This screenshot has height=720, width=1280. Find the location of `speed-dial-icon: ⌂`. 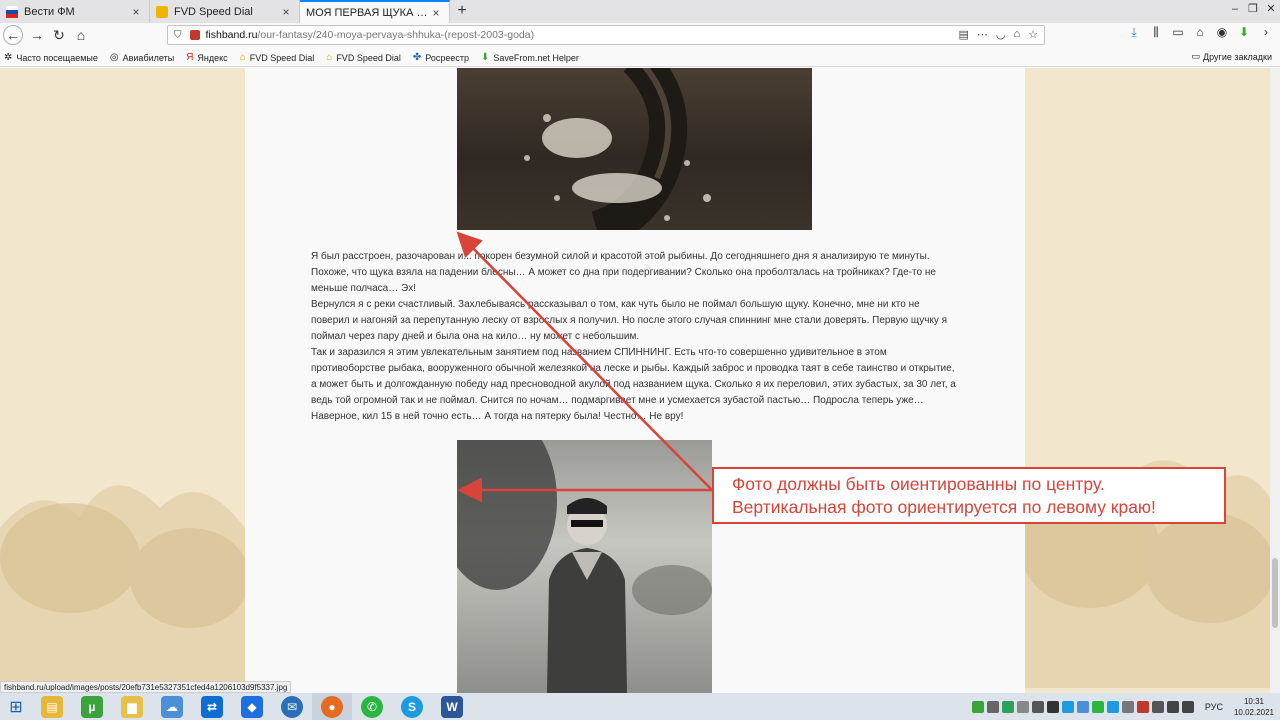

speed-dial-icon: ⌂ is located at coordinates (1200, 32).